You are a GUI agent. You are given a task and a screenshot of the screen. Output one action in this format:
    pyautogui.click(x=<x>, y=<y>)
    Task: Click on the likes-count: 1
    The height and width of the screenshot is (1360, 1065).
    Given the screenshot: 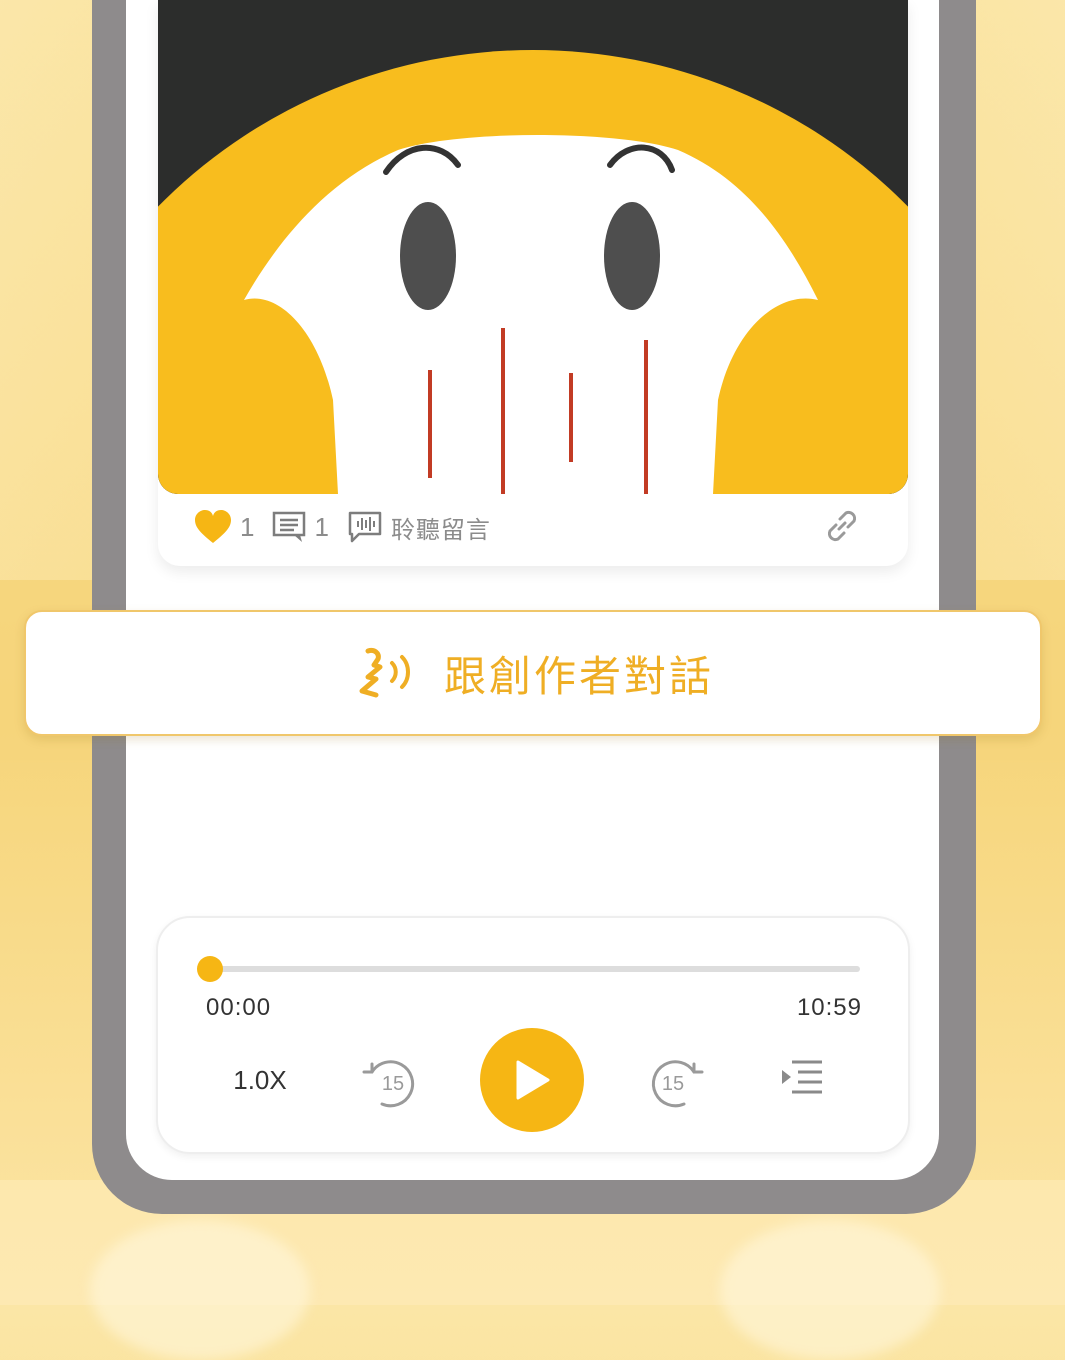 What is the action you would take?
    pyautogui.click(x=247, y=526)
    